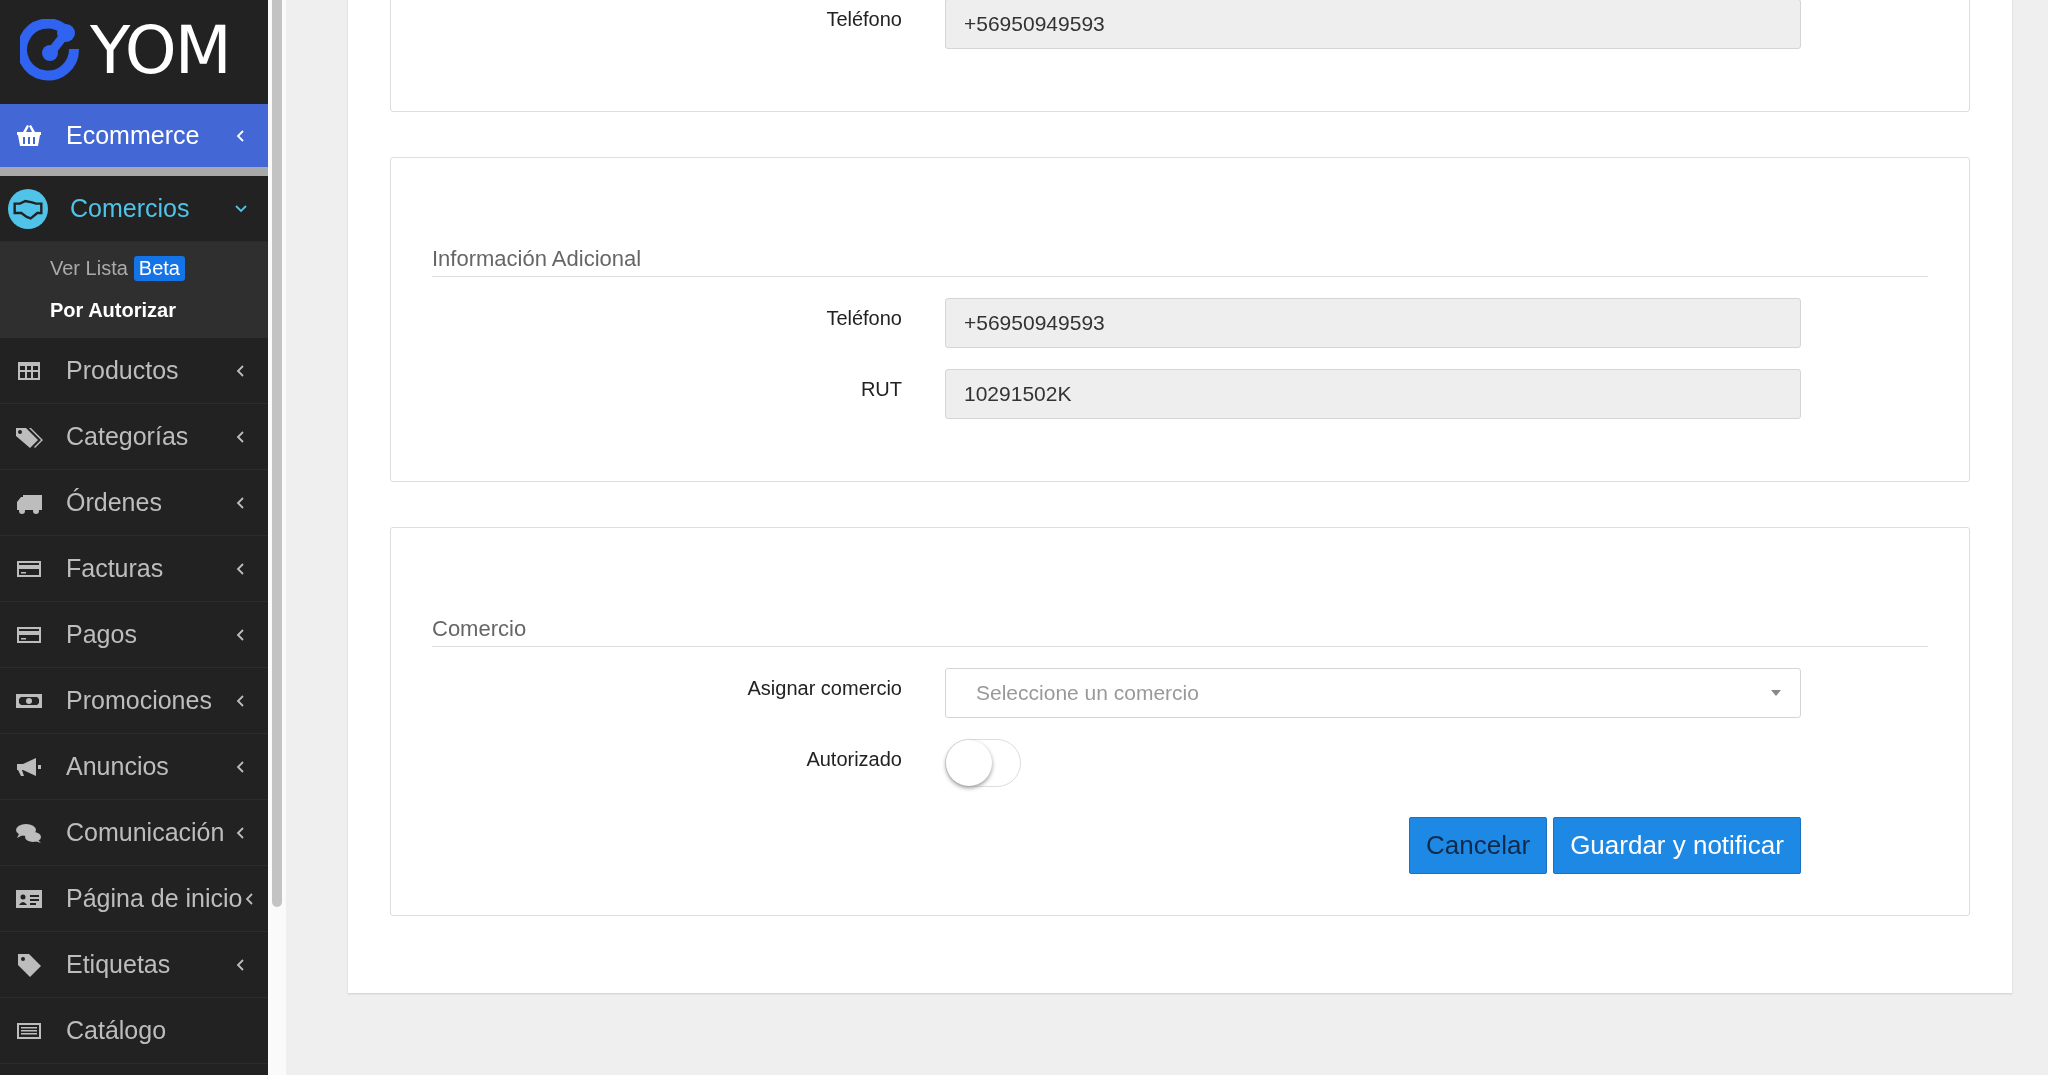  I want to click on section-title: Comercio, so click(1180, 631).